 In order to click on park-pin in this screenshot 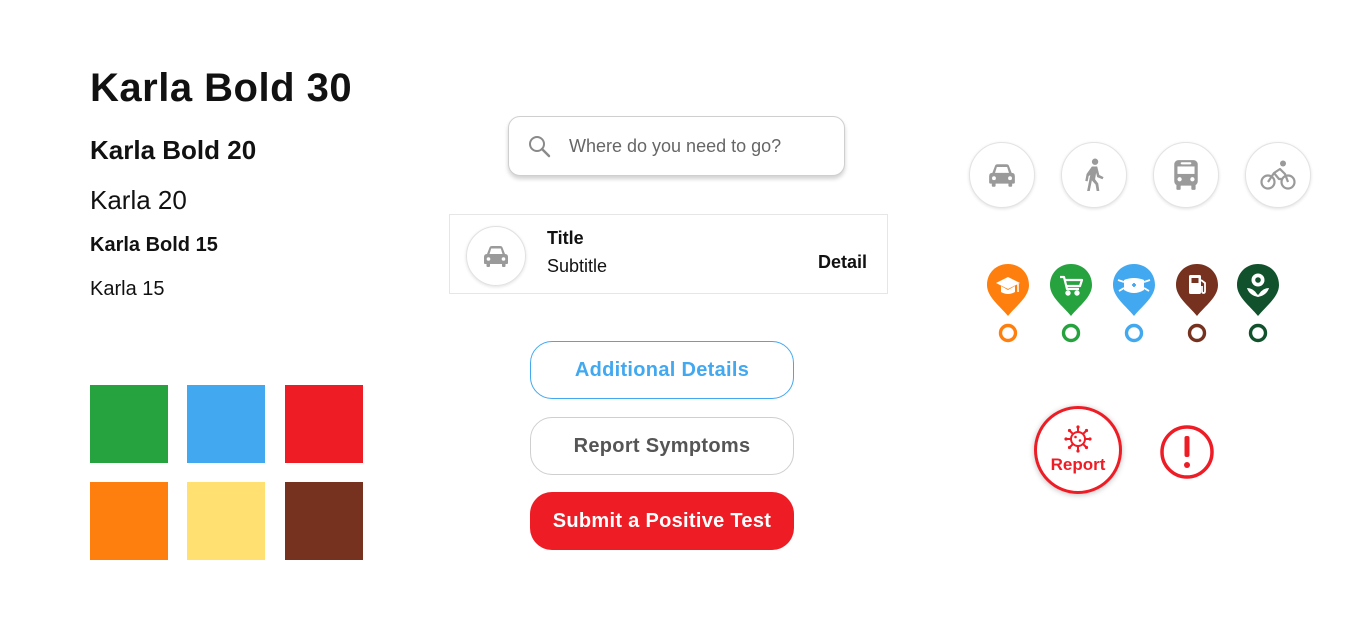, I will do `click(1258, 304)`.